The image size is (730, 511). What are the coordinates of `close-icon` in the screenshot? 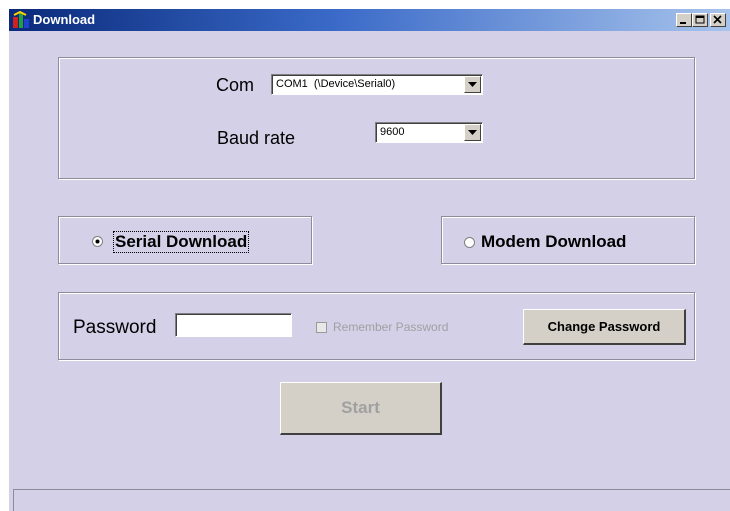 It's located at (717, 19).